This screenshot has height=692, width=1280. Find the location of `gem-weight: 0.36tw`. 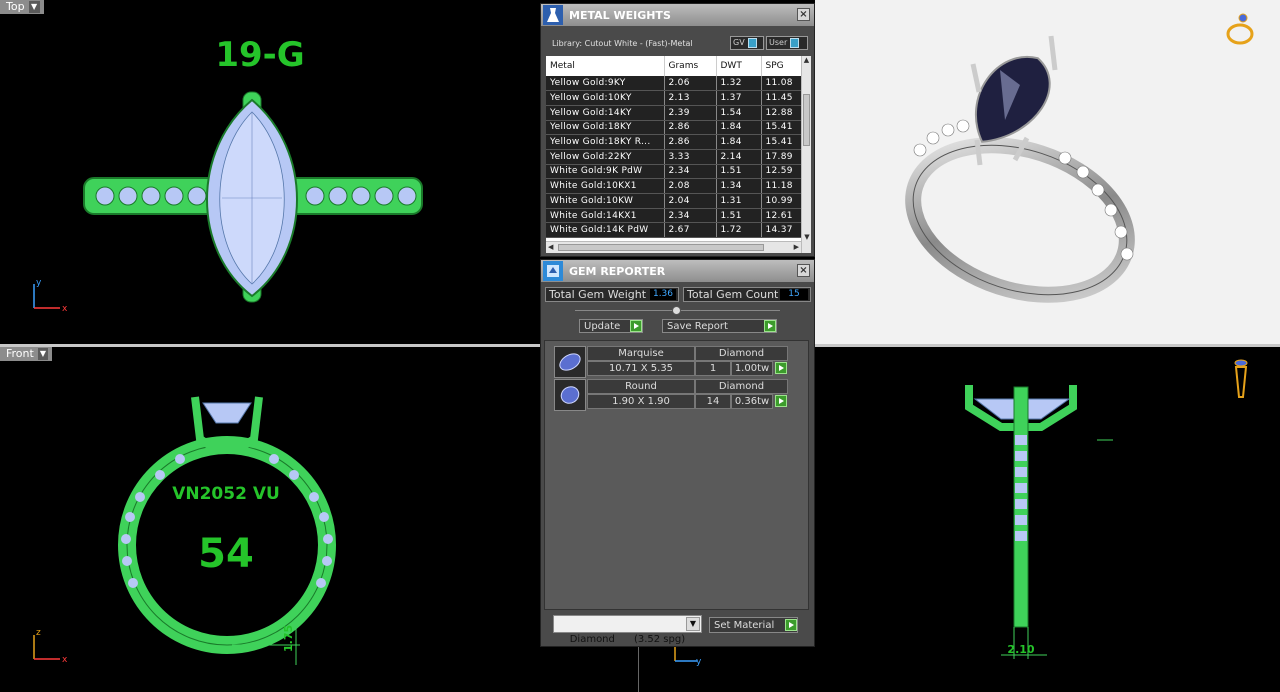

gem-weight: 0.36tw is located at coordinates (752, 401).